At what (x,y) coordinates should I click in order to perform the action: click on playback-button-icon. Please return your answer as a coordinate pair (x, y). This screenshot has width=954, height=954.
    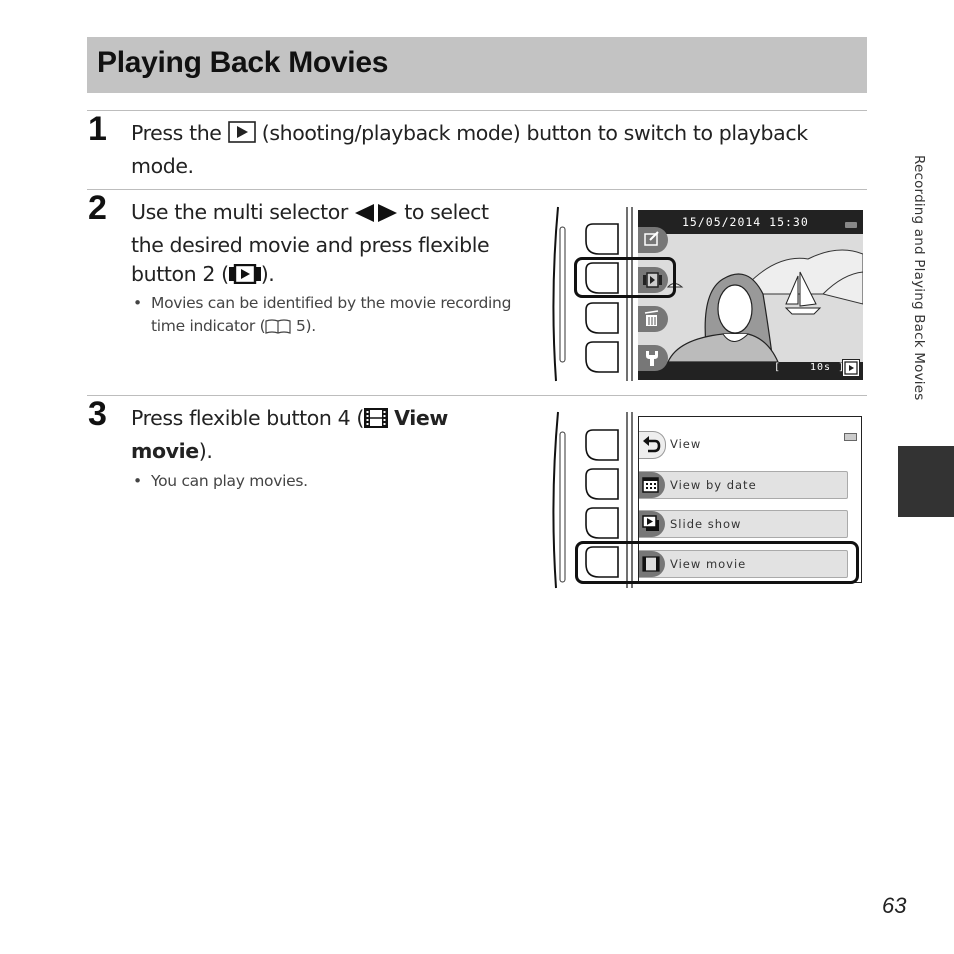
    Looking at the image, I should click on (241, 136).